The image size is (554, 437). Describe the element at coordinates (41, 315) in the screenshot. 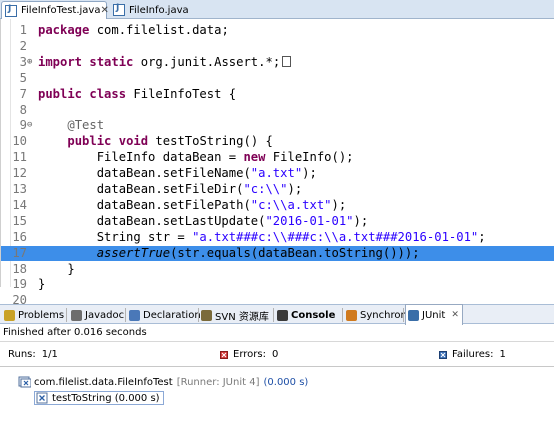

I see `view-tab-label: Problems` at that location.